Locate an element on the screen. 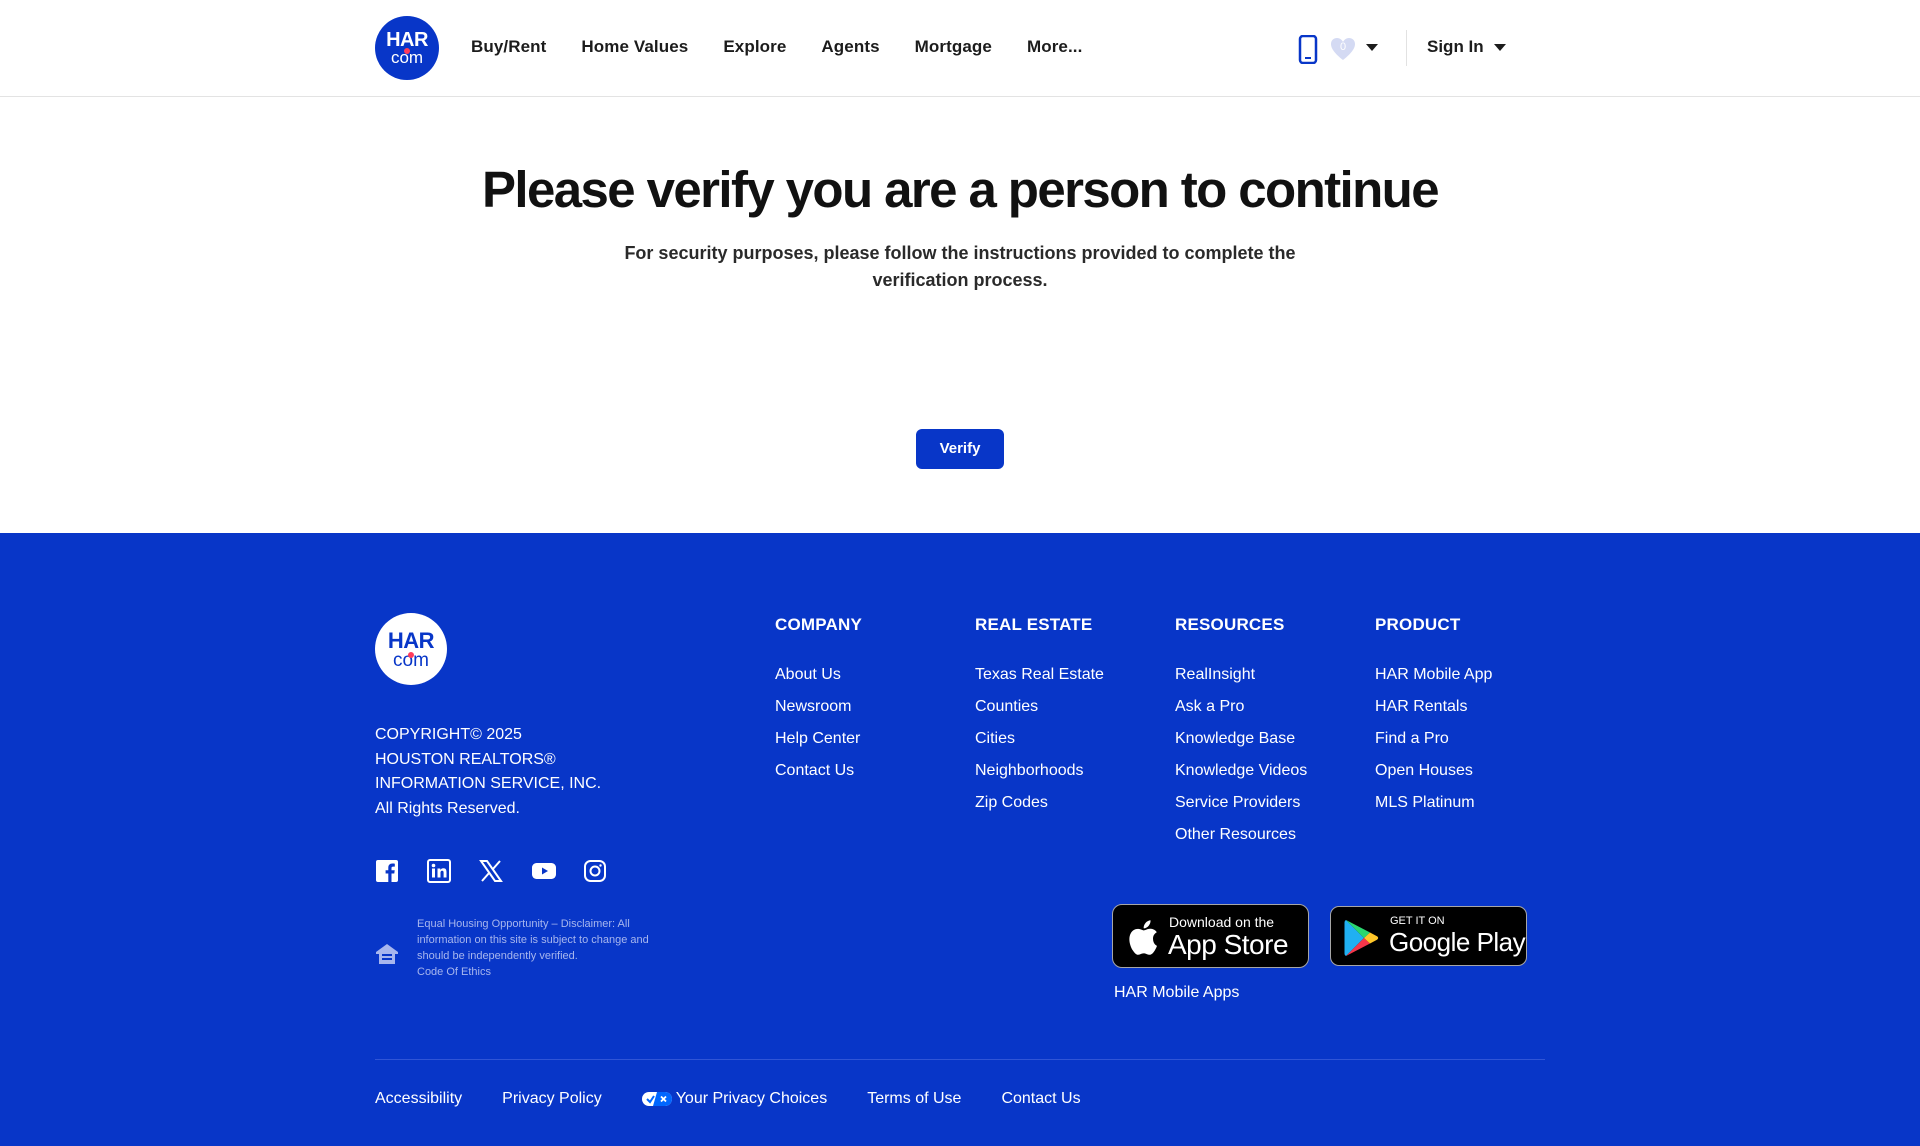 This screenshot has width=1920, height=1146. footer-link: Service Providers is located at coordinates (1241, 803).